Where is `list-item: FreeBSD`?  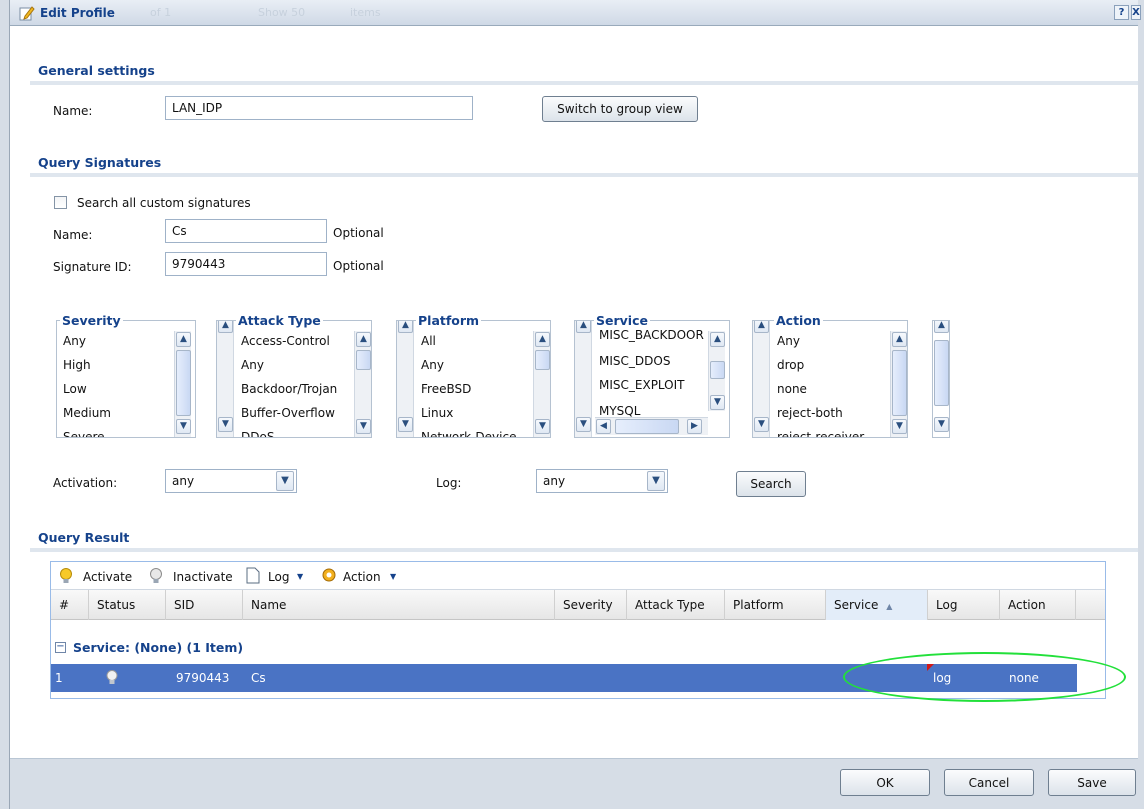
list-item: FreeBSD is located at coordinates (446, 389).